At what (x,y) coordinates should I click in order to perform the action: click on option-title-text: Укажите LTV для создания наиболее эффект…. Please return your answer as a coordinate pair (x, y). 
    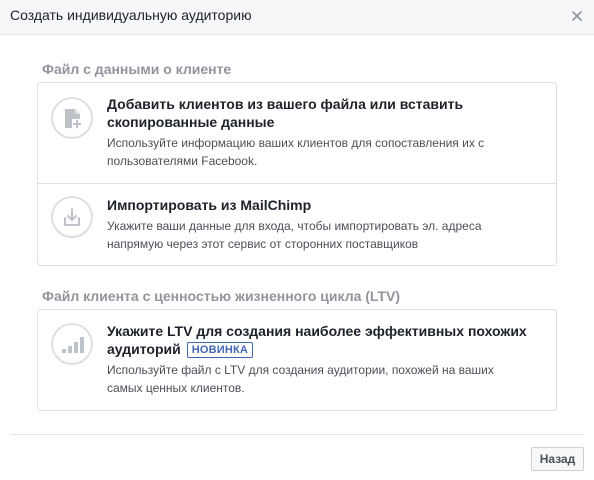
    Looking at the image, I should click on (317, 340).